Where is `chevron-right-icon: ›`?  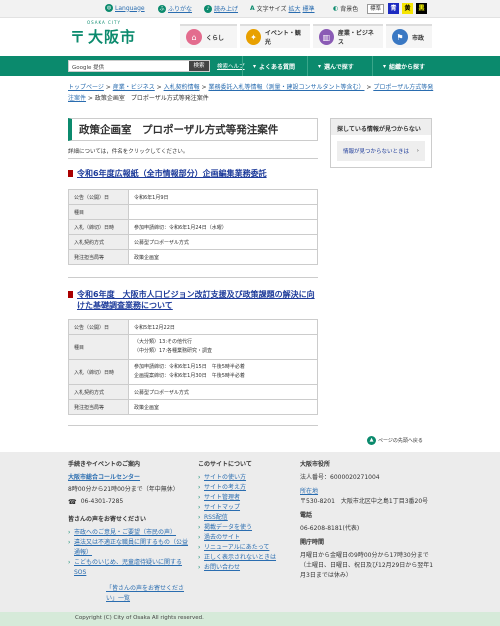
chevron-right-icon: › is located at coordinates (417, 151).